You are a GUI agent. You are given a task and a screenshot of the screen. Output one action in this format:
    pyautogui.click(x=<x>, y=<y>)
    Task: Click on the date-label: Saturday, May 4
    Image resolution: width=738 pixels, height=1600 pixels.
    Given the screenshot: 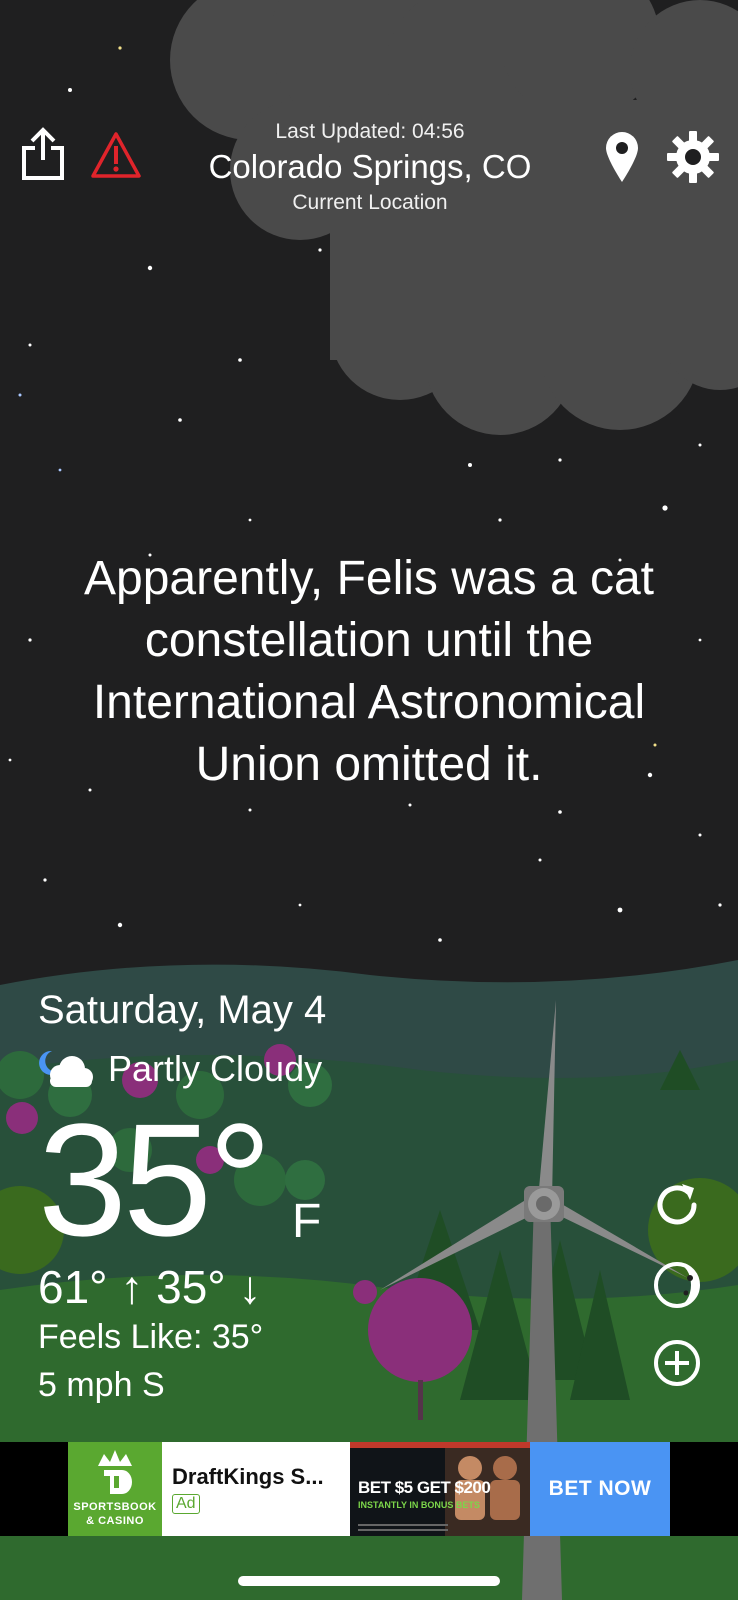 What is the action you would take?
    pyautogui.click(x=182, y=1010)
    